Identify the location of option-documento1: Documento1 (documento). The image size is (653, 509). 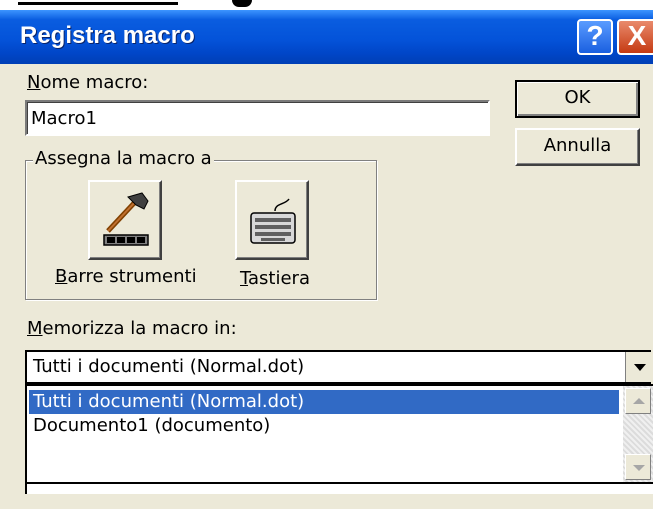
(324, 426).